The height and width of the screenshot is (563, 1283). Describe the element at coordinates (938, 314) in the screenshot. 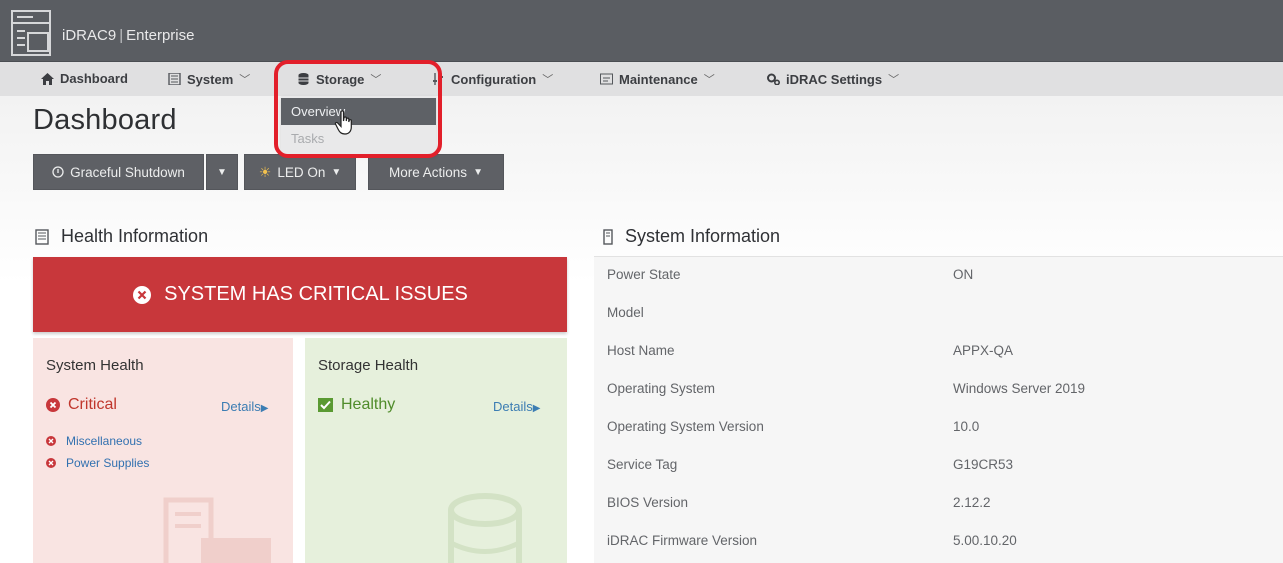

I see `info-row-model: Model` at that location.